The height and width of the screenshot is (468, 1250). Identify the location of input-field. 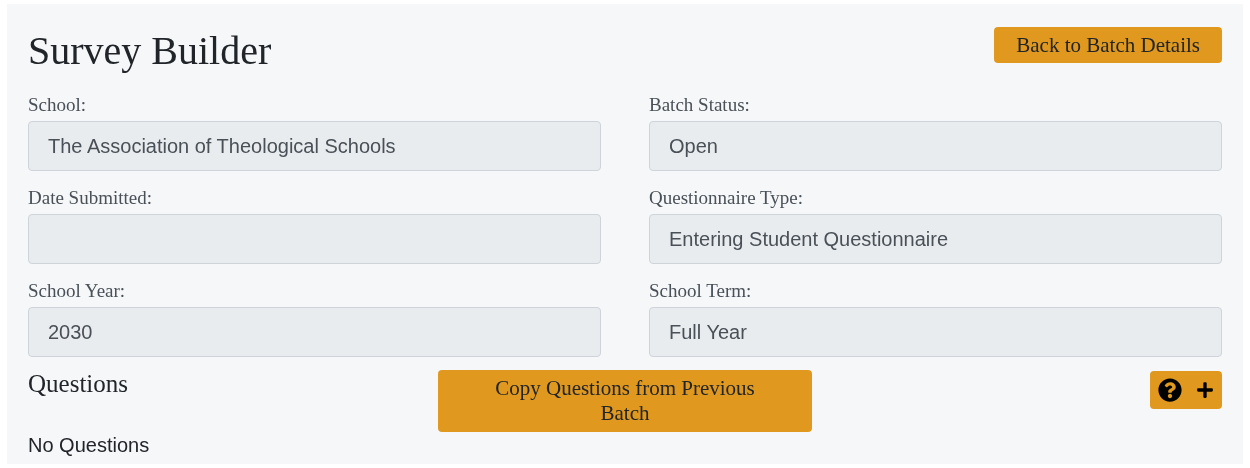
(314, 239).